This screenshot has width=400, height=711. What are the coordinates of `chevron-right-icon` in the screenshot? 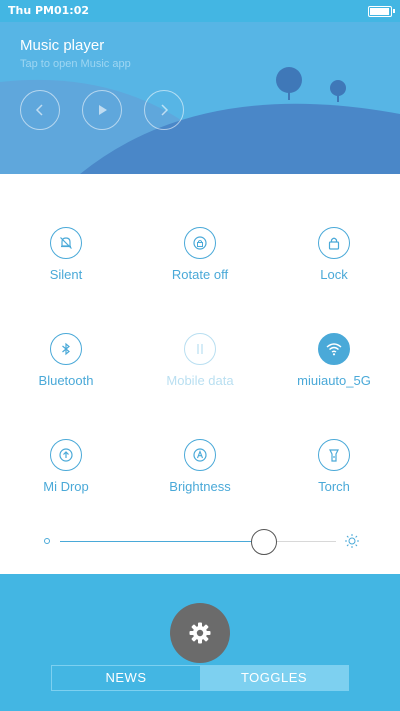 It's located at (165, 110).